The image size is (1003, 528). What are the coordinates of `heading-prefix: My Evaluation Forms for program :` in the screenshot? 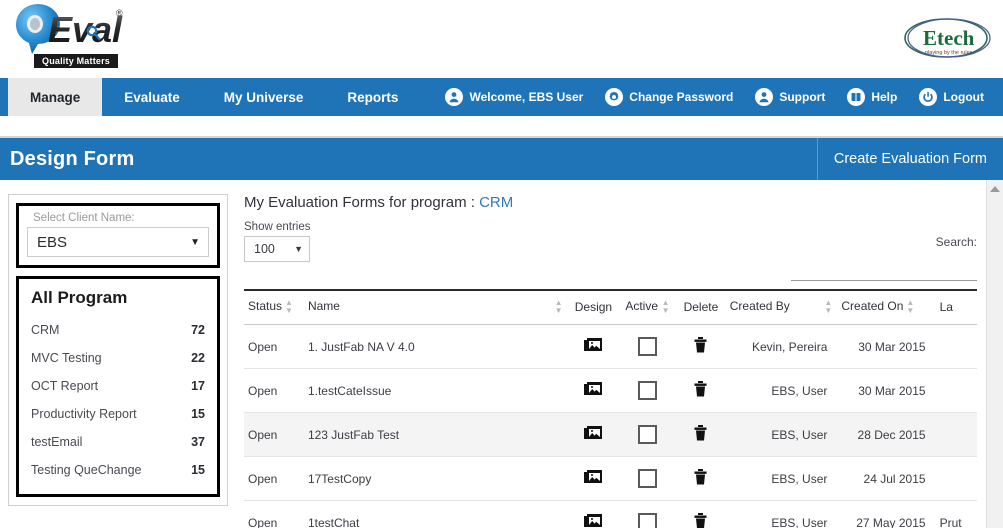 It's located at (362, 202).